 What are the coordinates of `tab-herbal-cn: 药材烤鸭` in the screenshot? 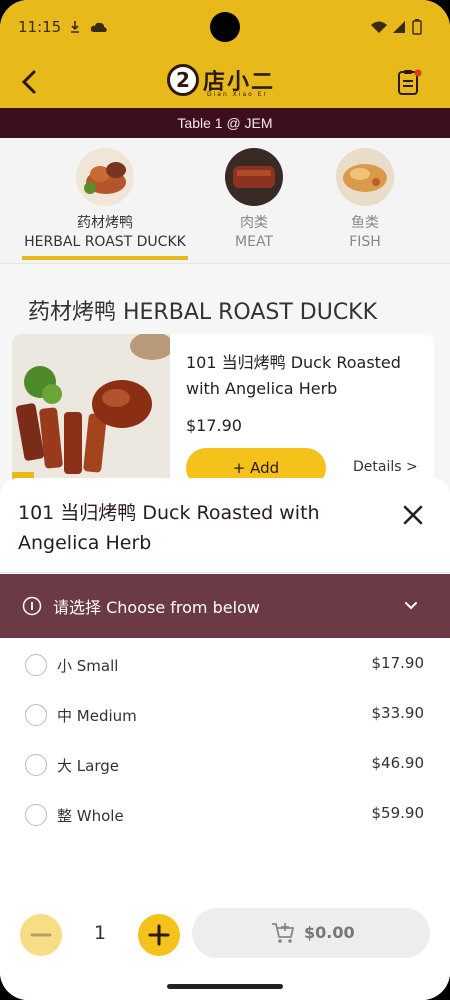 It's located at (105, 223).